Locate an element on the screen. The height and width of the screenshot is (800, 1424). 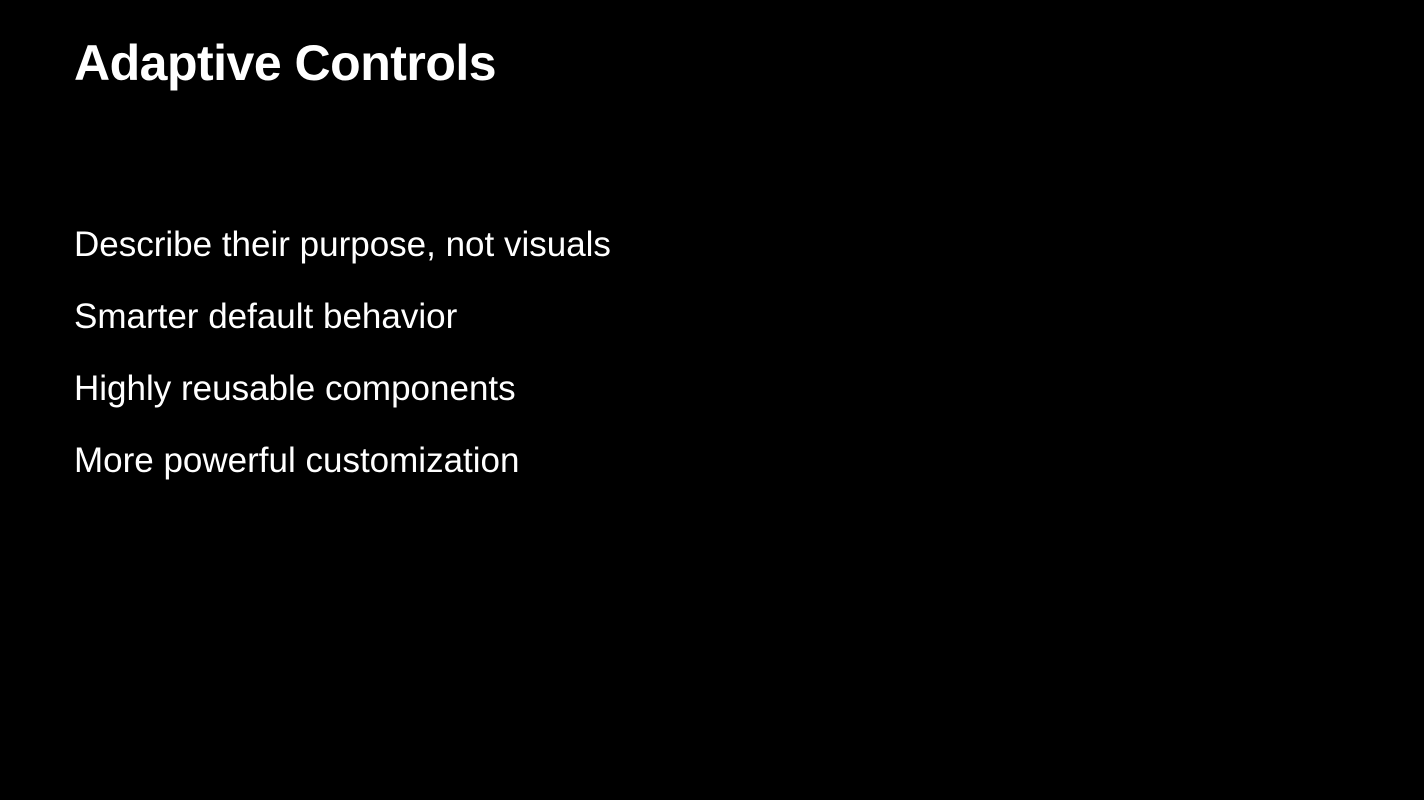
bullet-item-customization: More powerful customization is located at coordinates (297, 460).